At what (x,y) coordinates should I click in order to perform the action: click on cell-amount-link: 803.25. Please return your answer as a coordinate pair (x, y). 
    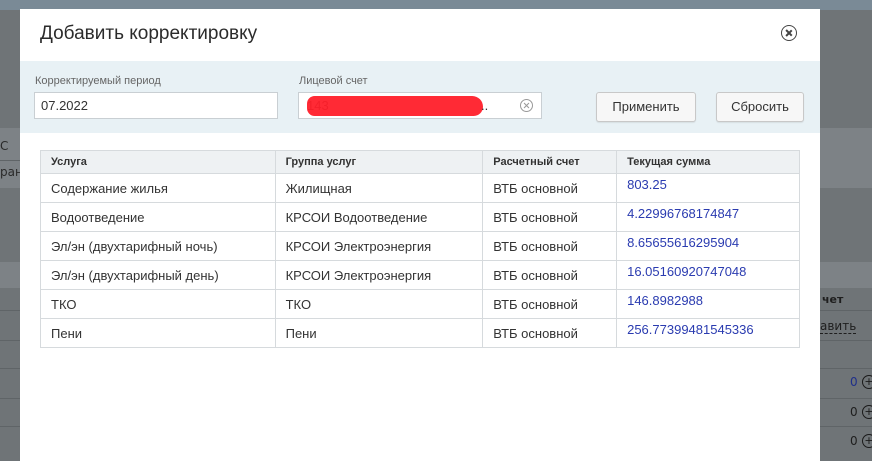
    Looking at the image, I should click on (708, 188).